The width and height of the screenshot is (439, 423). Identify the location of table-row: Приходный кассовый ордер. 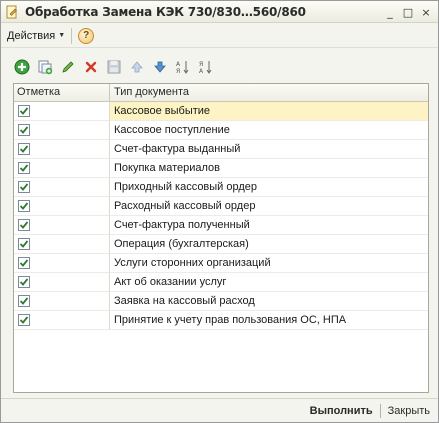
(221, 187).